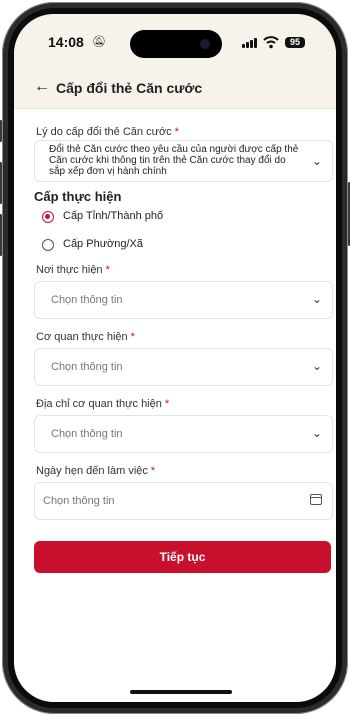  Describe the element at coordinates (1, 131) in the screenshot. I see `mute-switch` at that location.